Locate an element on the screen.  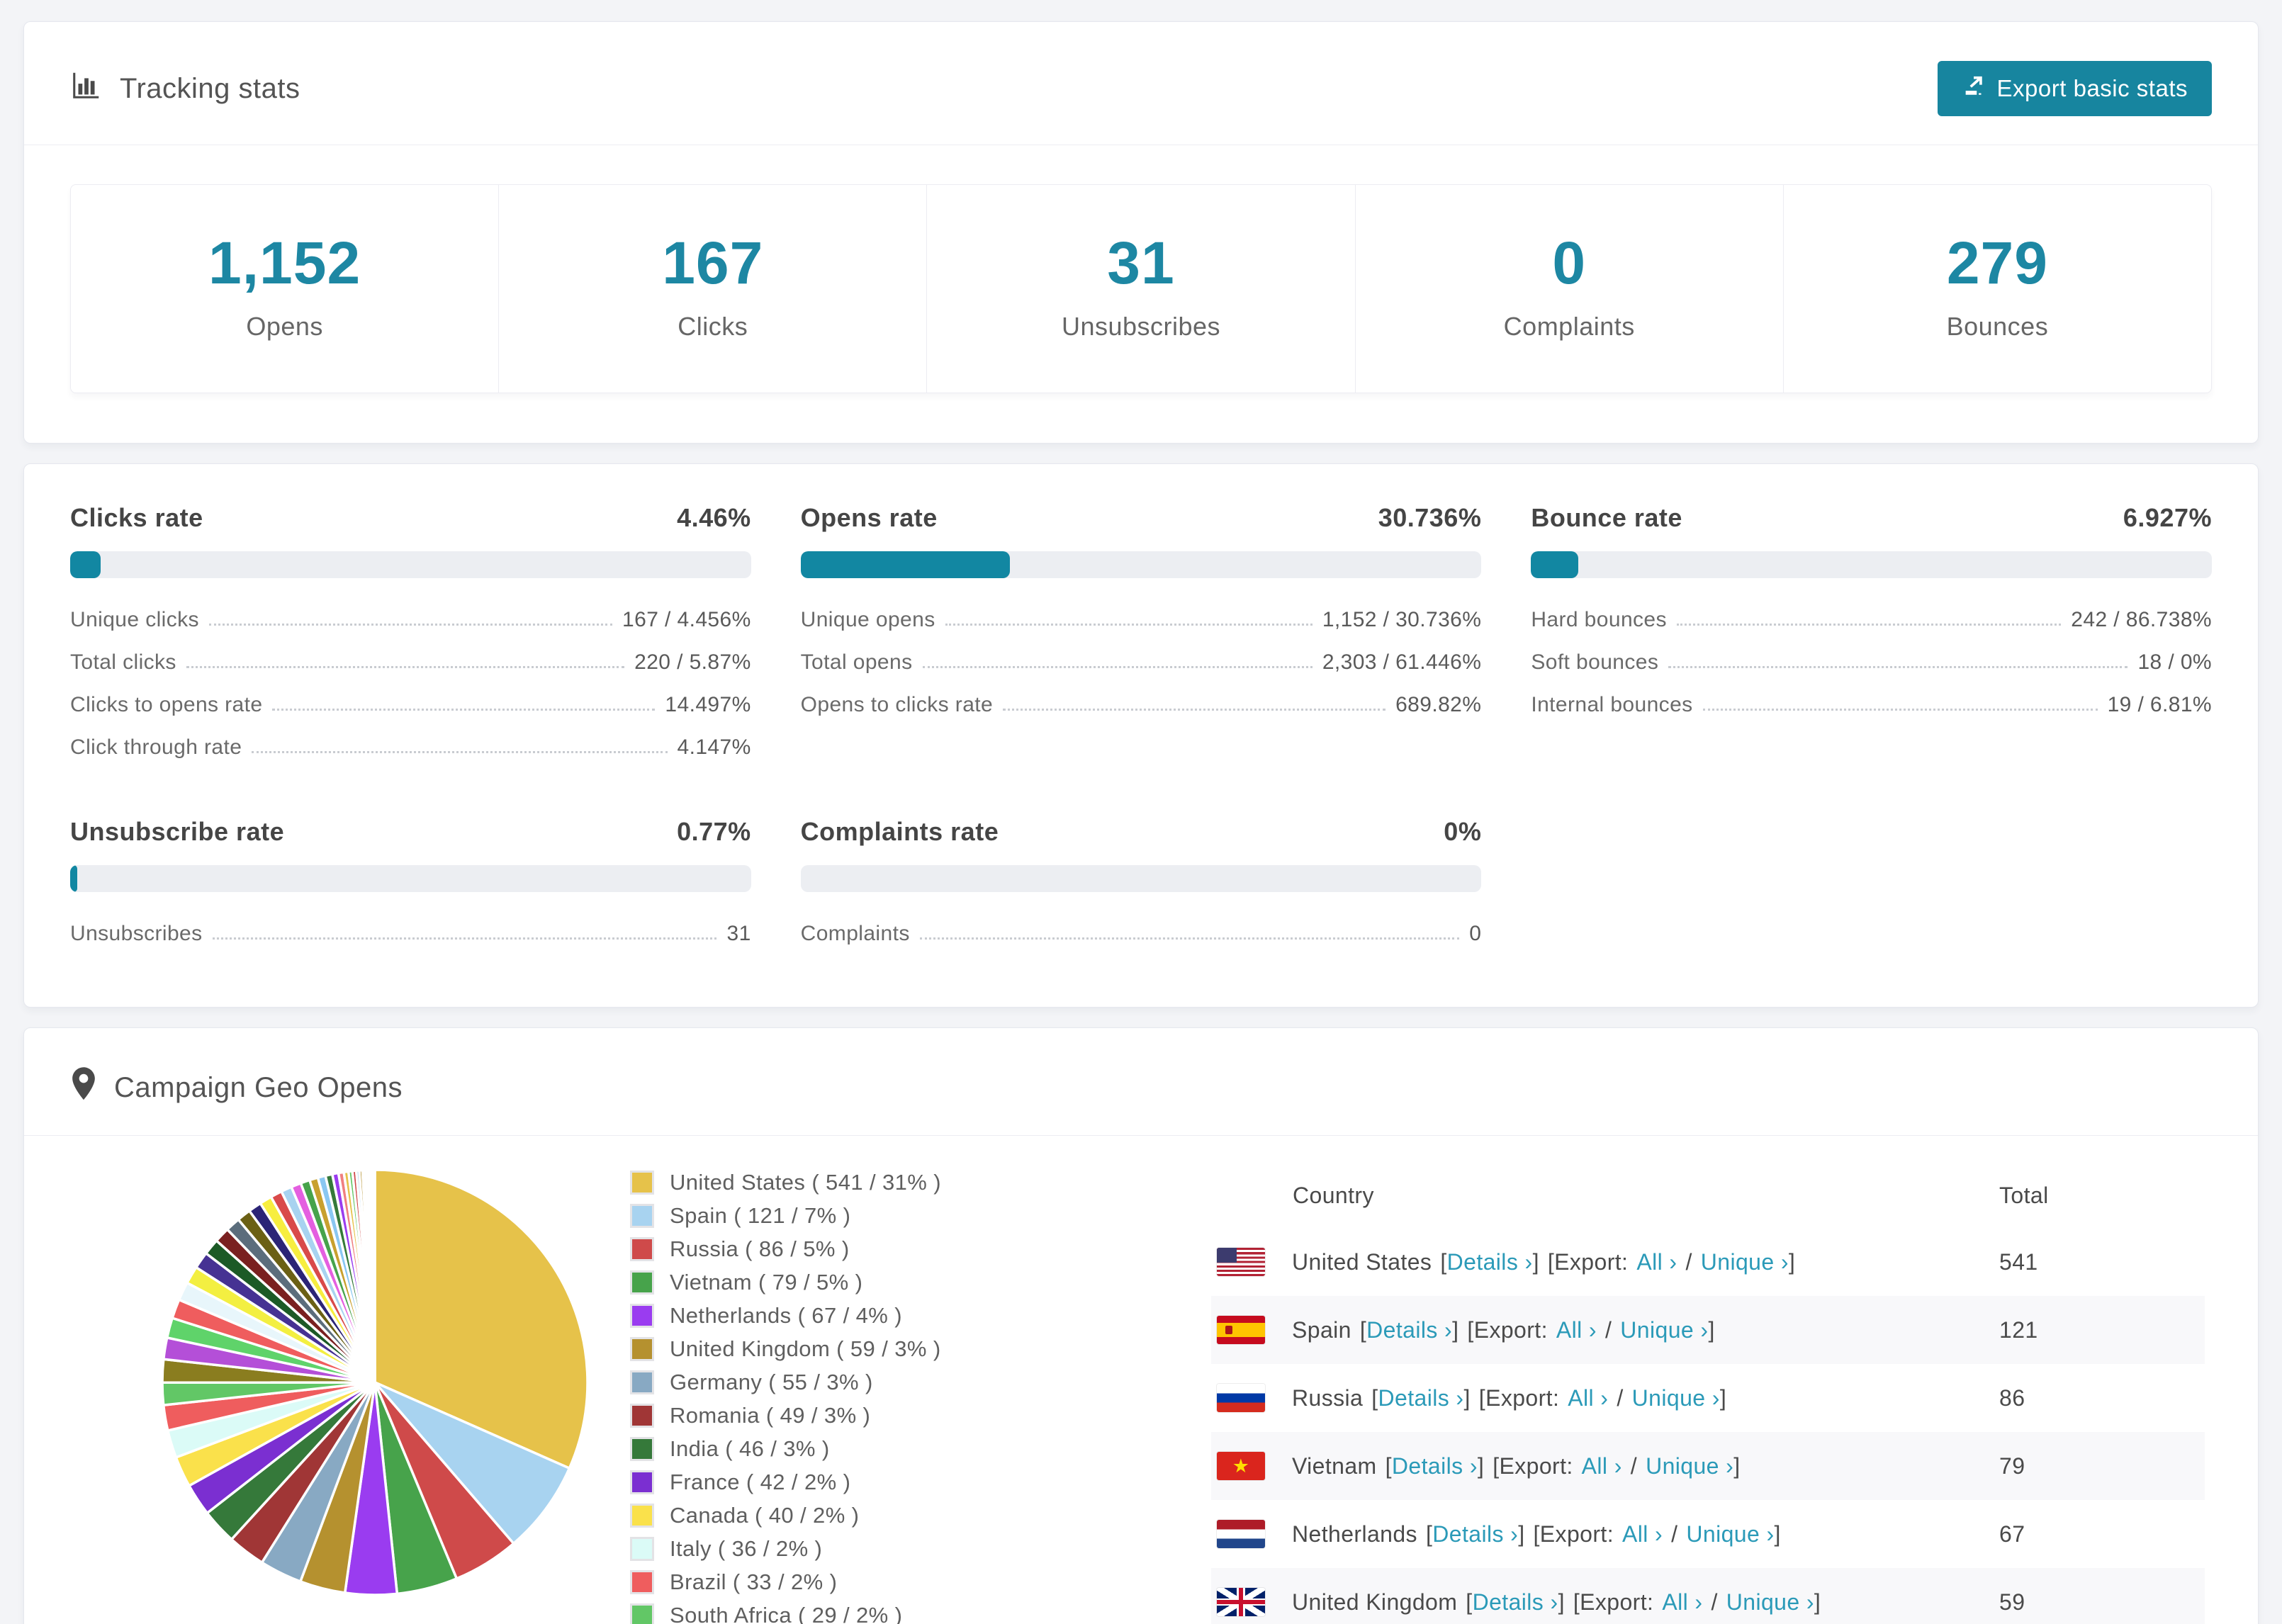
legend-item: South Africa ( 29 / 2% ) is located at coordinates (834, 1613).